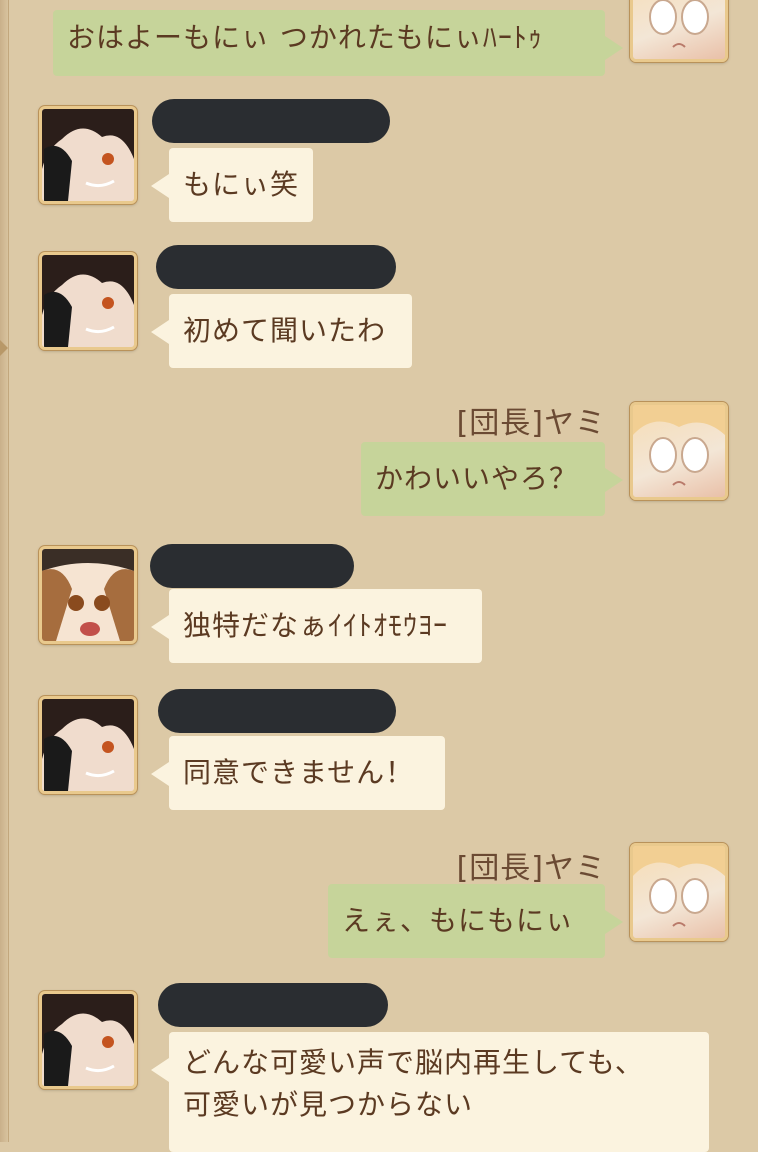 This screenshot has width=758, height=1152. What do you see at coordinates (492, 479) in the screenshot?
I see `message-bubble: かわいいやろ？` at bounding box center [492, 479].